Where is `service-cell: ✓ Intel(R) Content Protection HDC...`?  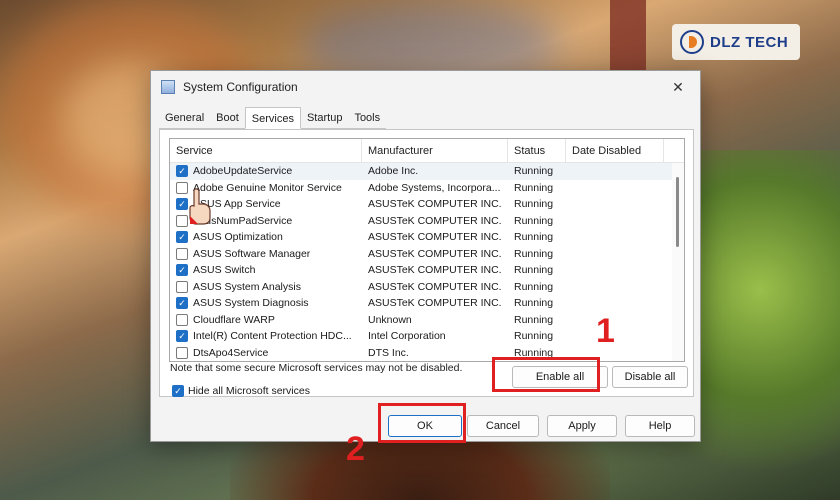
service-cell: ✓ Intel(R) Content Protection HDC... is located at coordinates (266, 336).